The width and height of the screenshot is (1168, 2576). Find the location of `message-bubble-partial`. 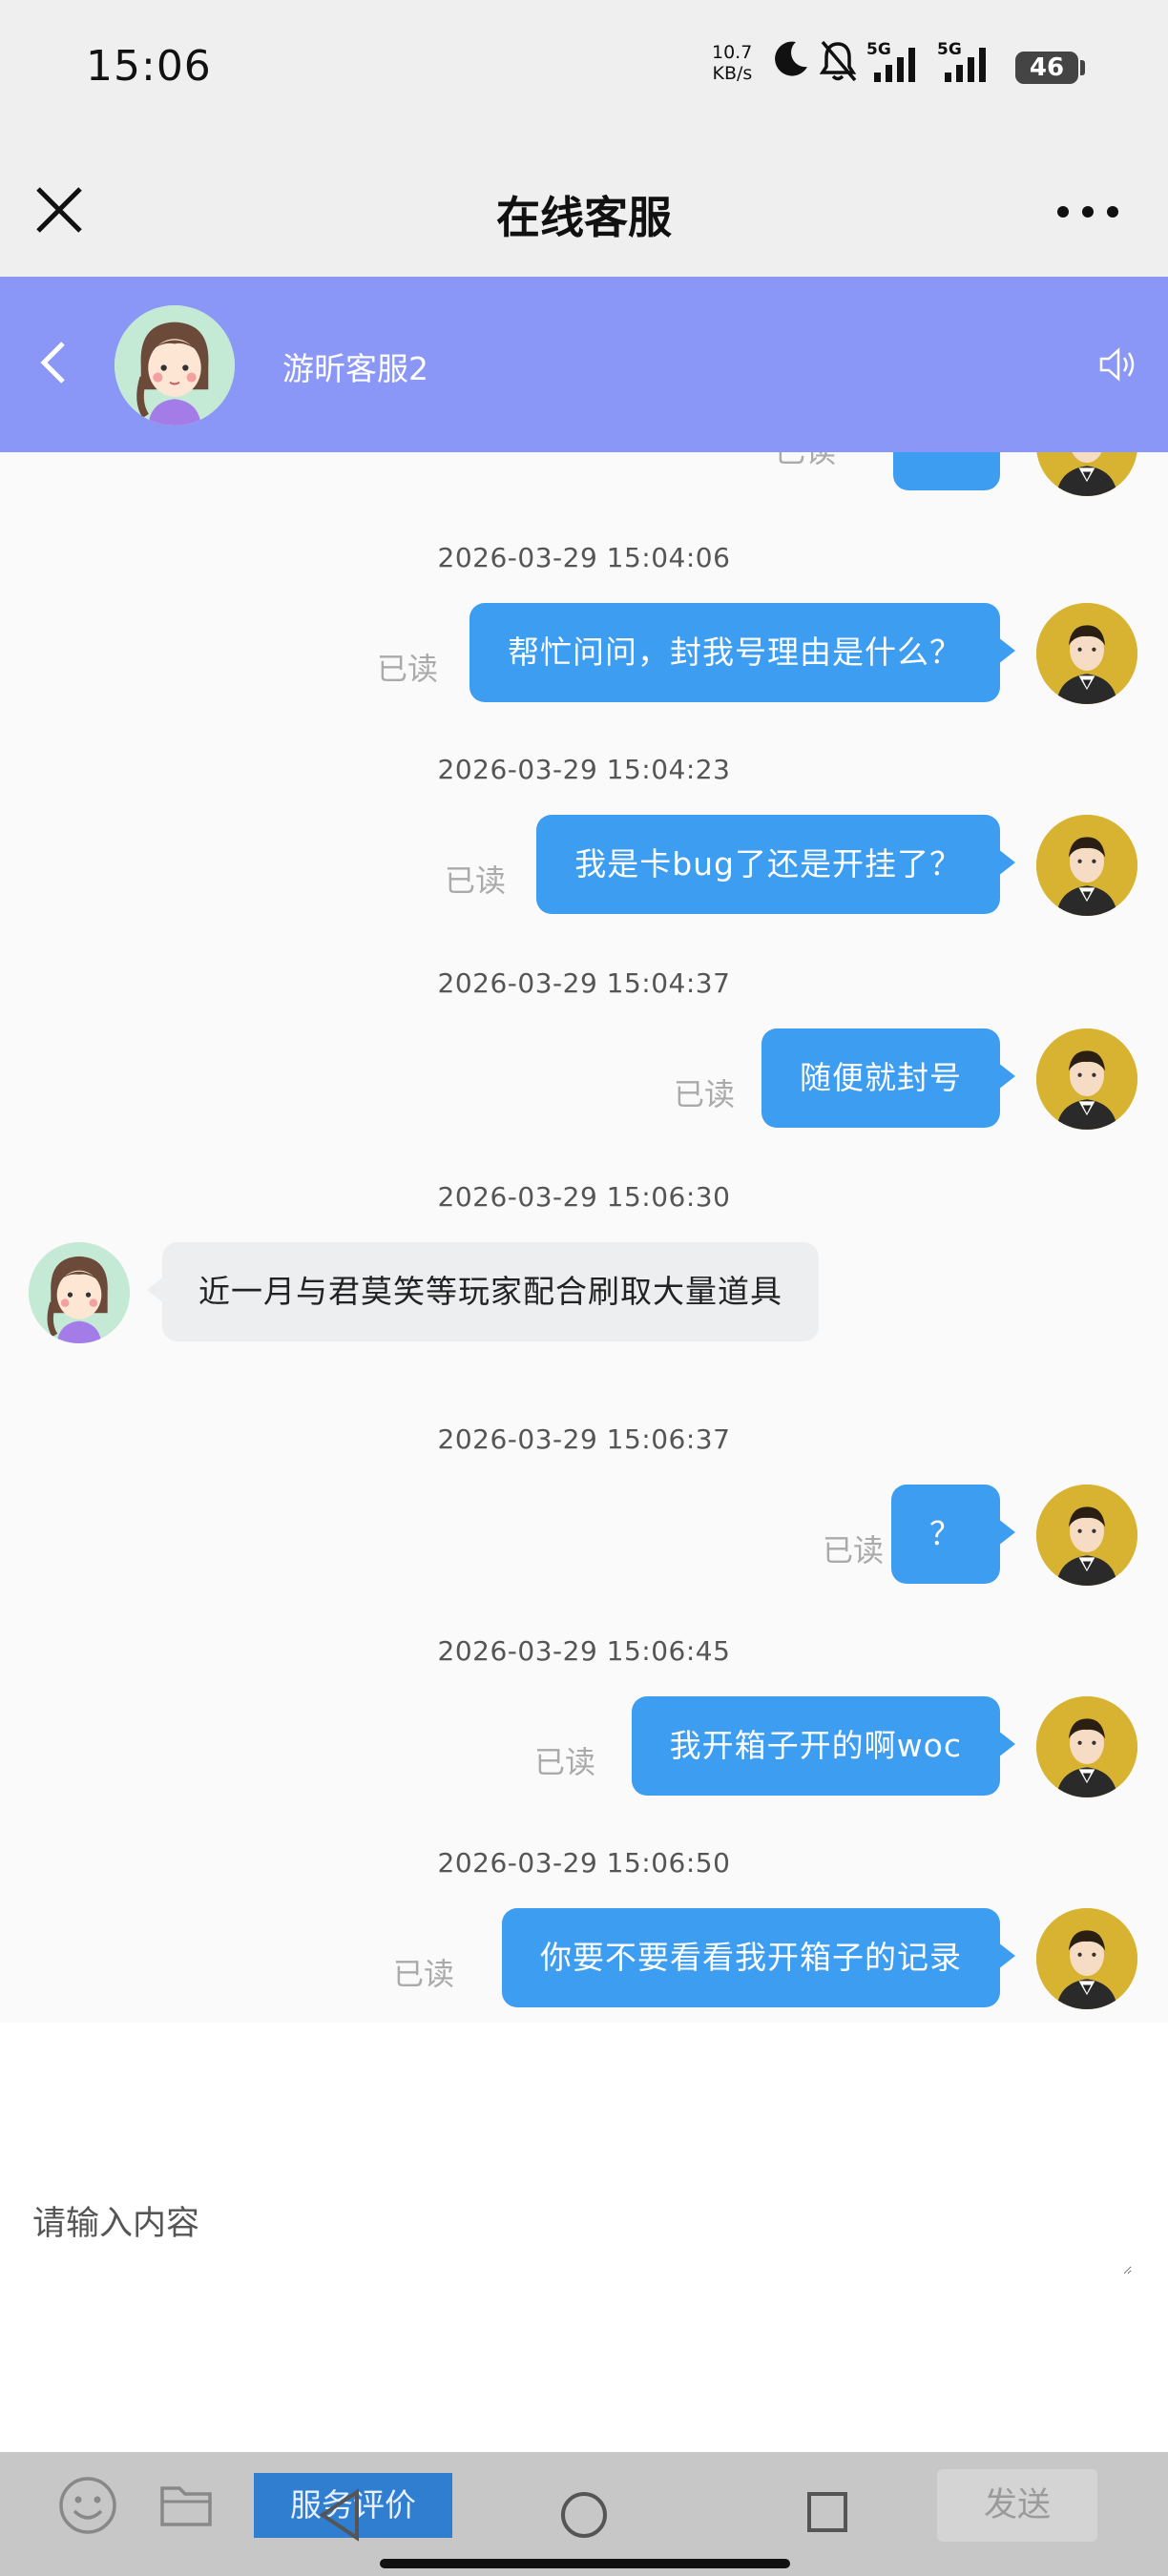

message-bubble-partial is located at coordinates (946, 471).